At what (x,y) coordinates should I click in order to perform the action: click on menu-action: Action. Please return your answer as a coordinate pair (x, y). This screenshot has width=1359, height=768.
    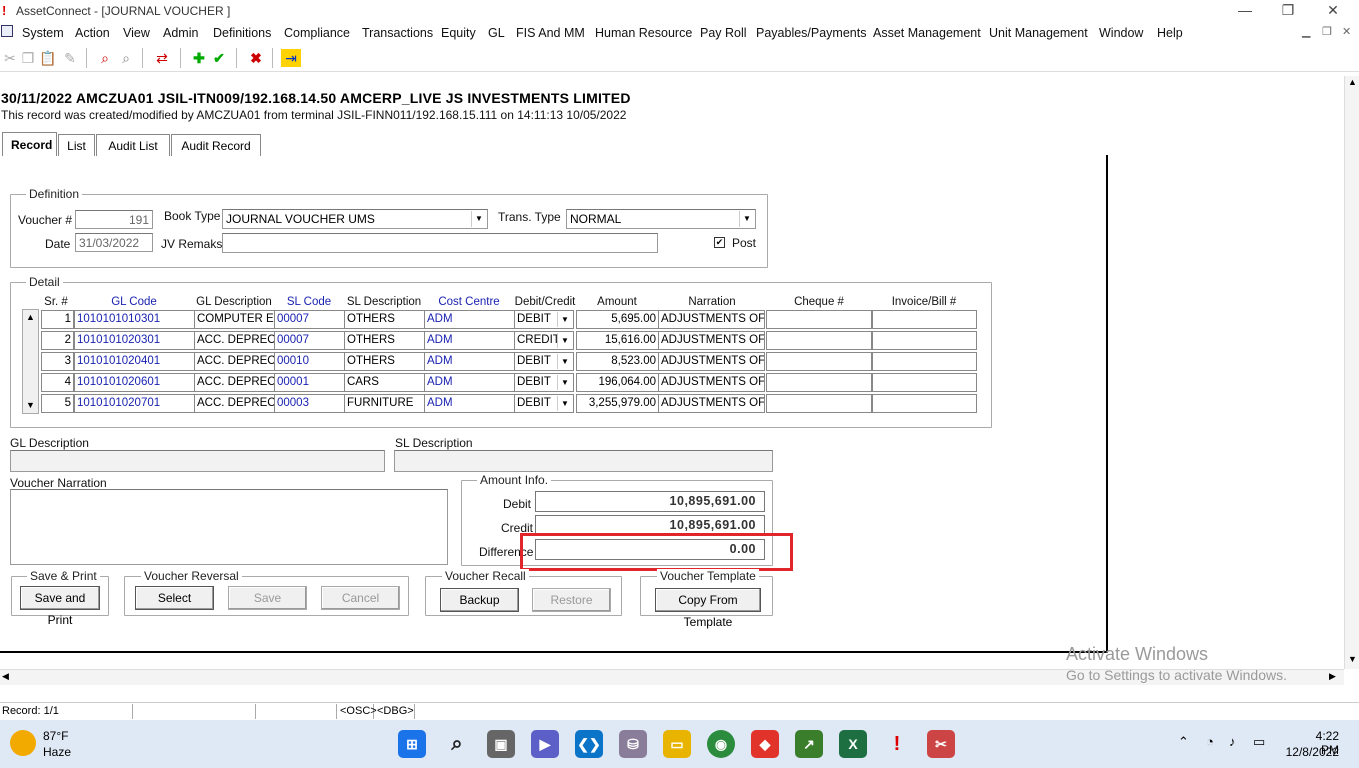
    Looking at the image, I should click on (92, 33).